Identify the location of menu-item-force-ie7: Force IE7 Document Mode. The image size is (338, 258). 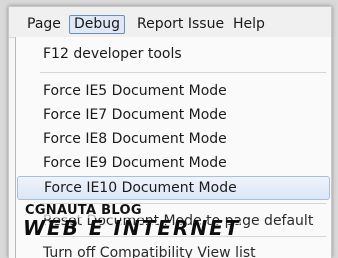
(173, 115).